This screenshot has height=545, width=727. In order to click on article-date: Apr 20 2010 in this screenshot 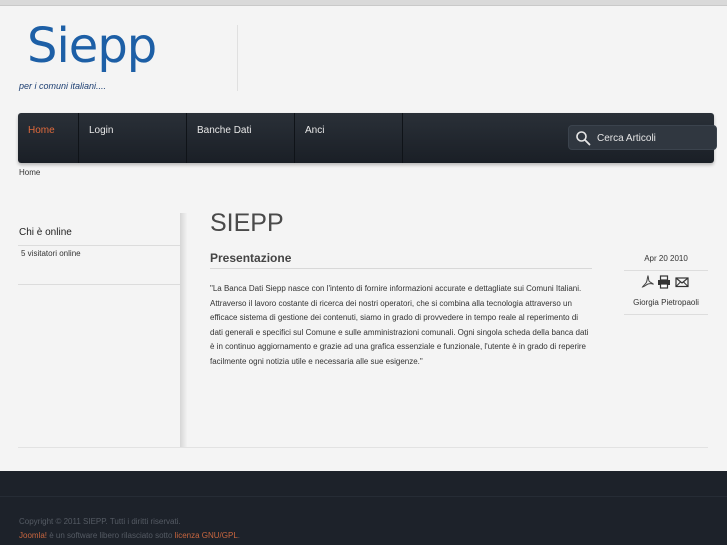, I will do `click(666, 258)`.